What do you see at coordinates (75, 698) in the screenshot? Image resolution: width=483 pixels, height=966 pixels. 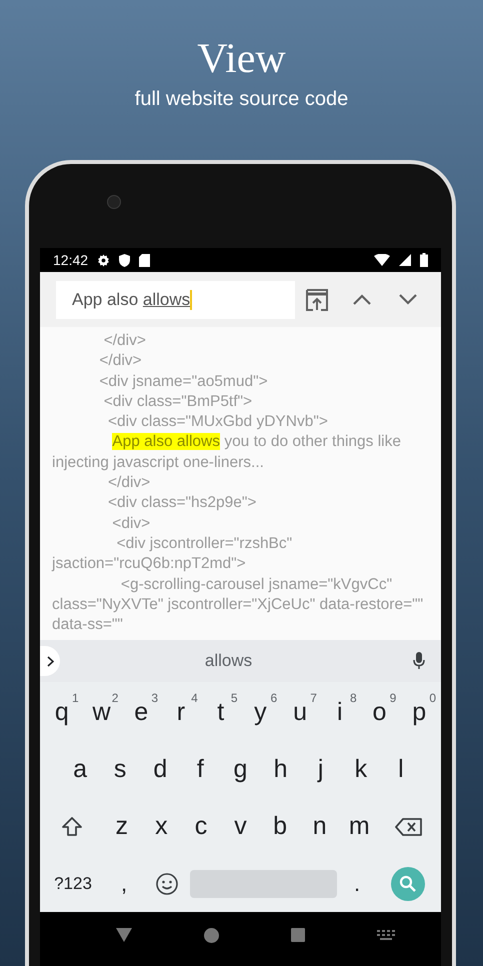 I see `key-hint: 1` at bounding box center [75, 698].